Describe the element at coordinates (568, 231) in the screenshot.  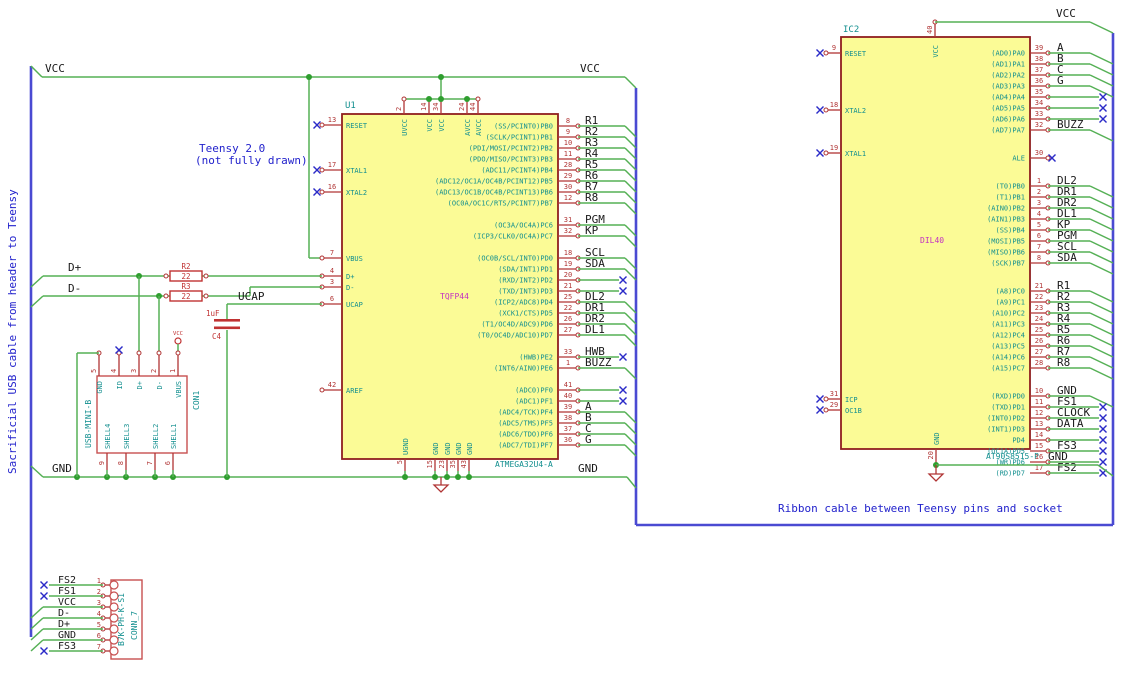
I see `pin-number: 32` at that location.